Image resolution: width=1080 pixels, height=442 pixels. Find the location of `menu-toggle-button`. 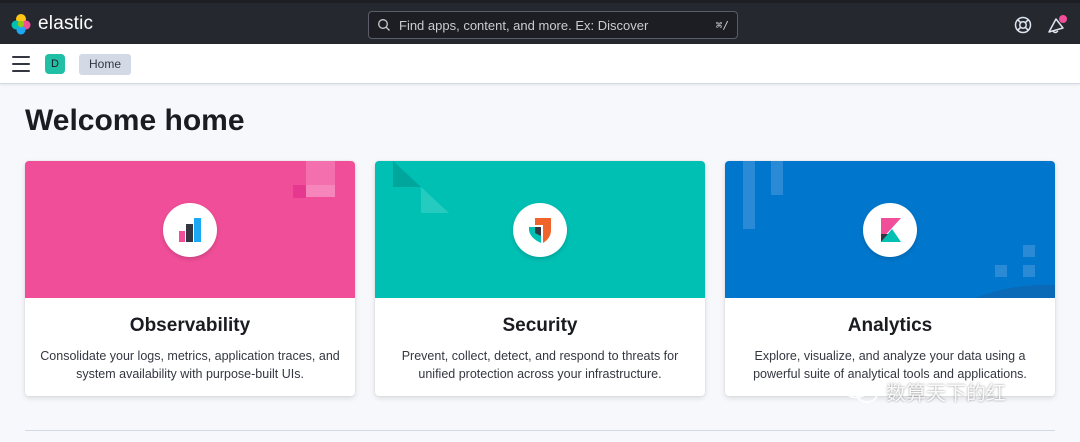

menu-toggle-button is located at coordinates (21, 64).